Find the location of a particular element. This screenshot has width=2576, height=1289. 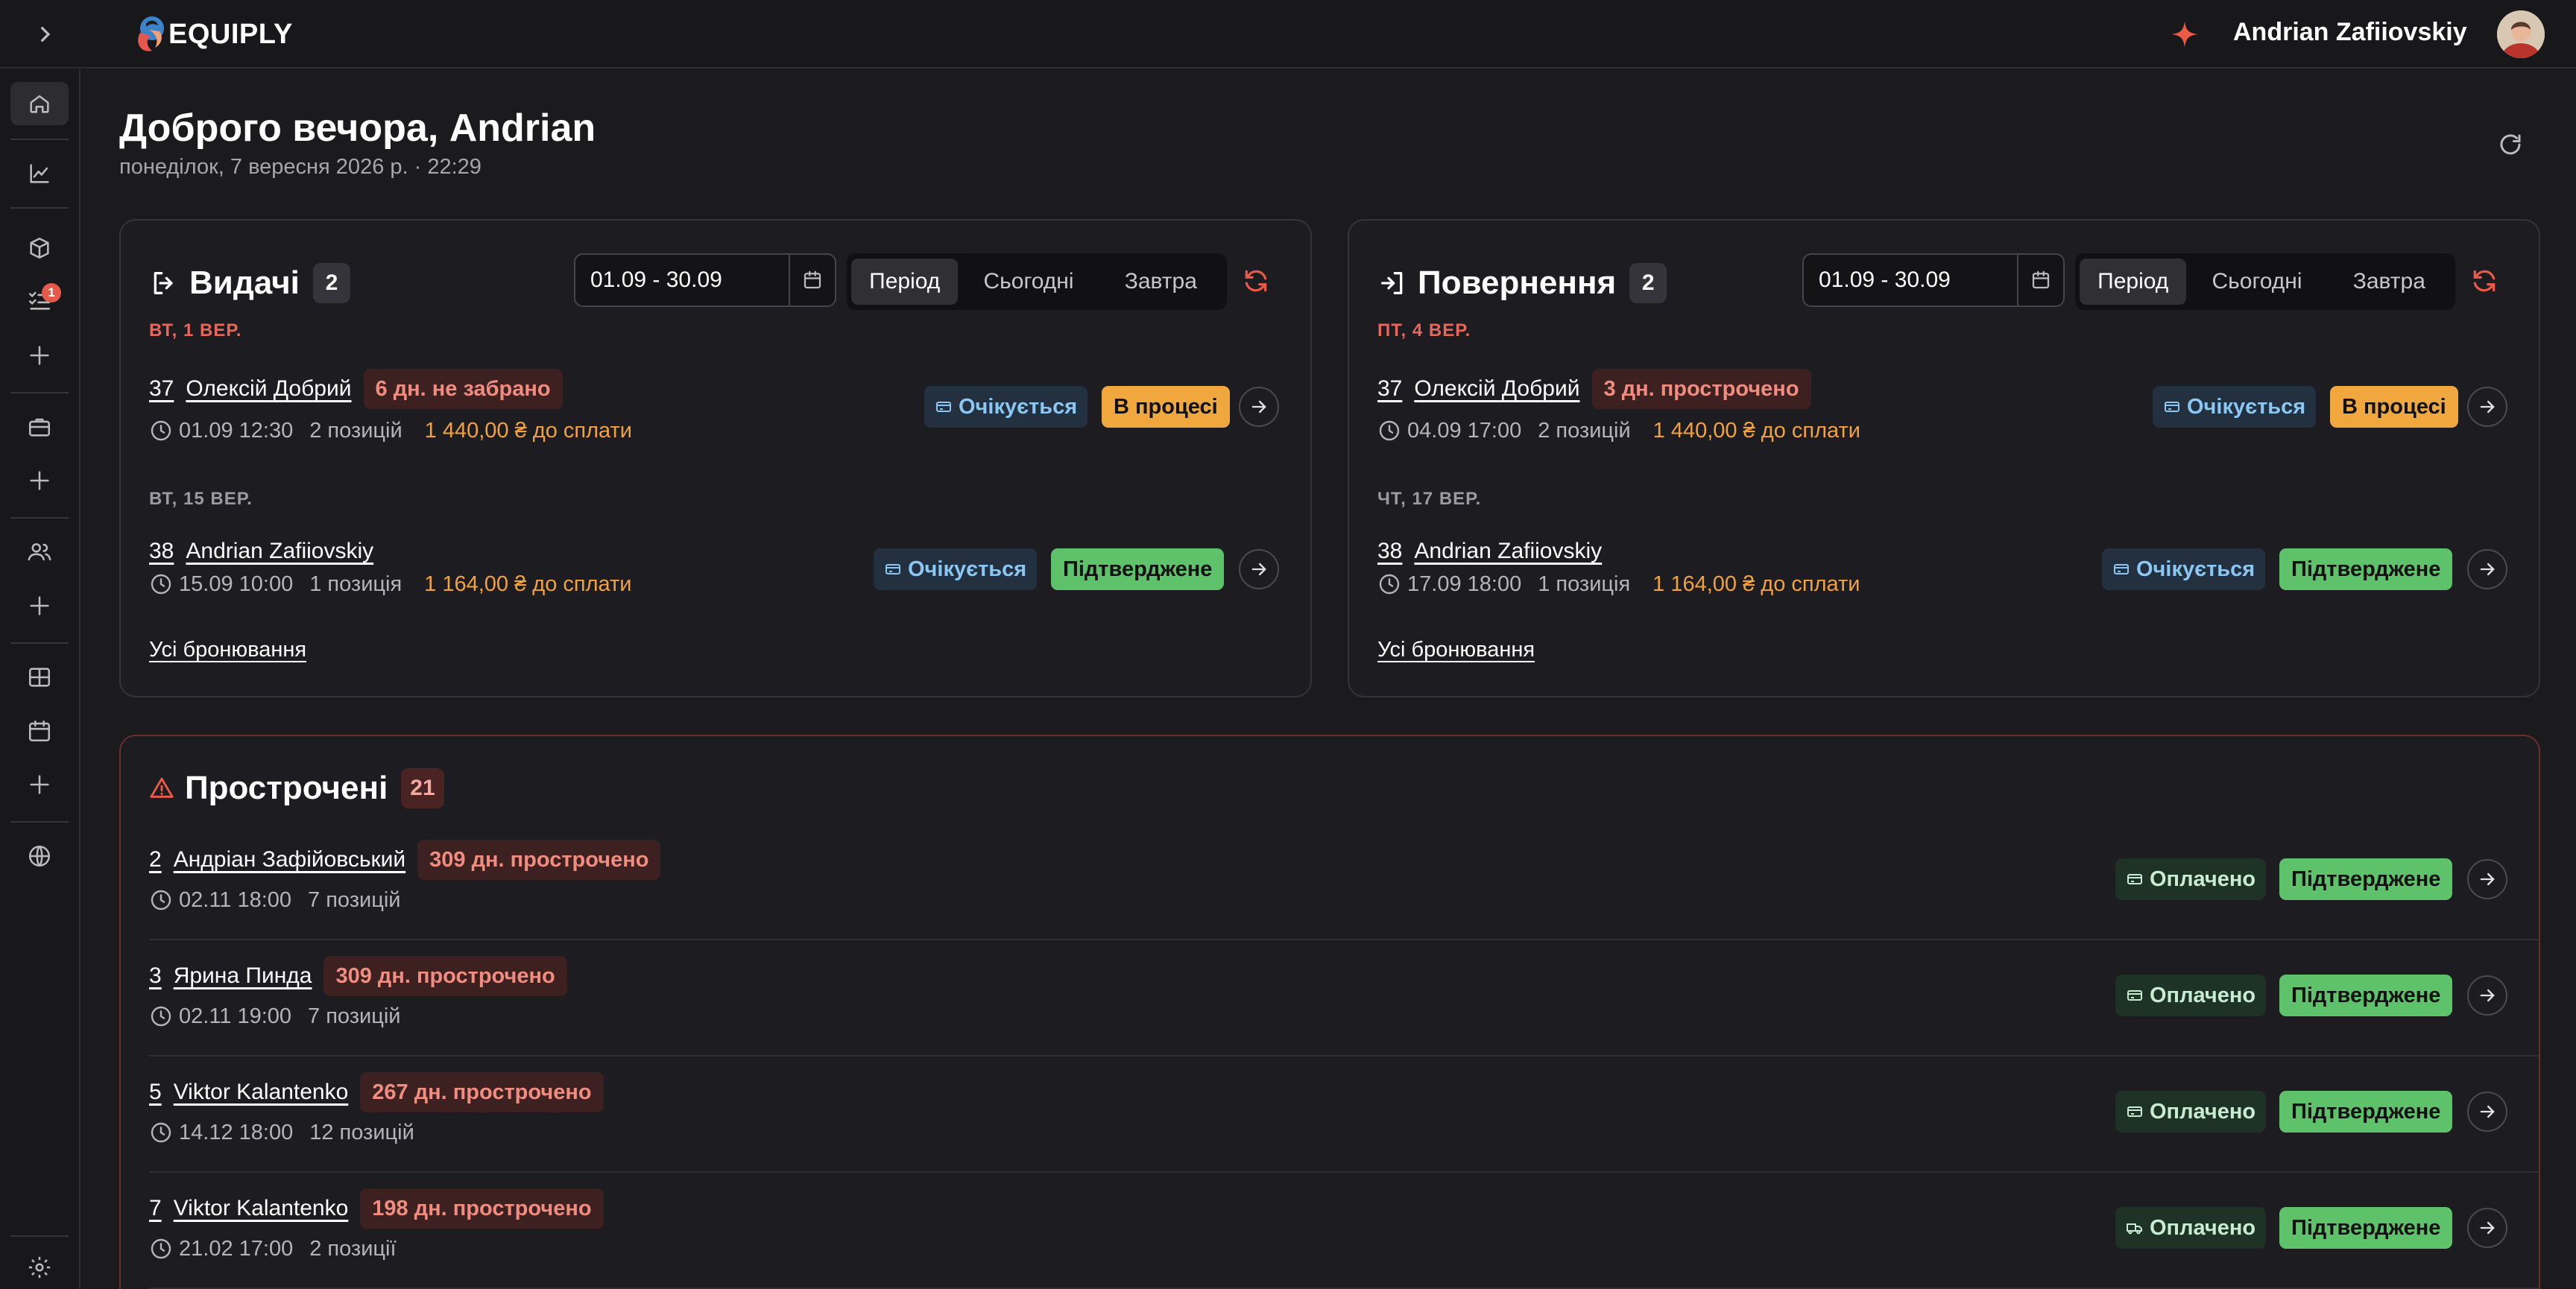

sidebar-item-tasks: 1 is located at coordinates (39, 300).